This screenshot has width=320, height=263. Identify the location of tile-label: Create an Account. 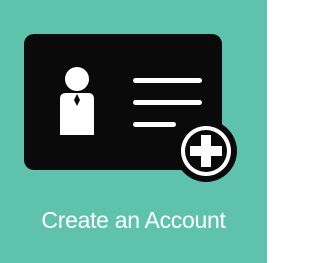
(133, 220).